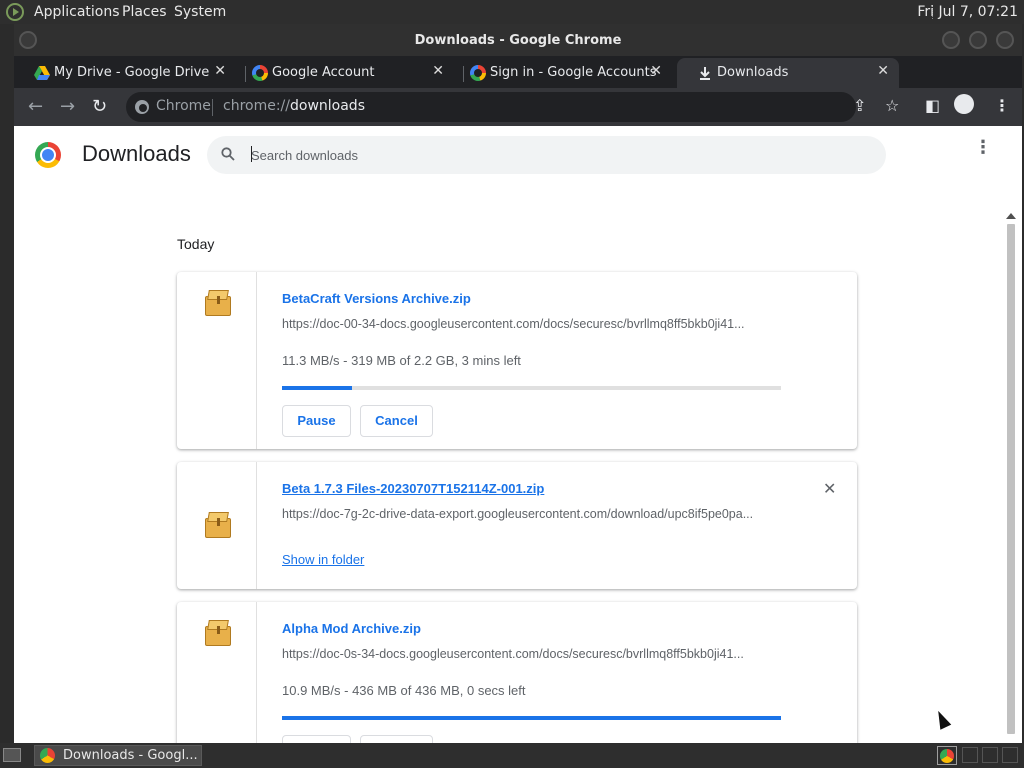 This screenshot has height=768, width=1024. What do you see at coordinates (1011, 479) in the screenshot?
I see `scrollbar-thumb` at bounding box center [1011, 479].